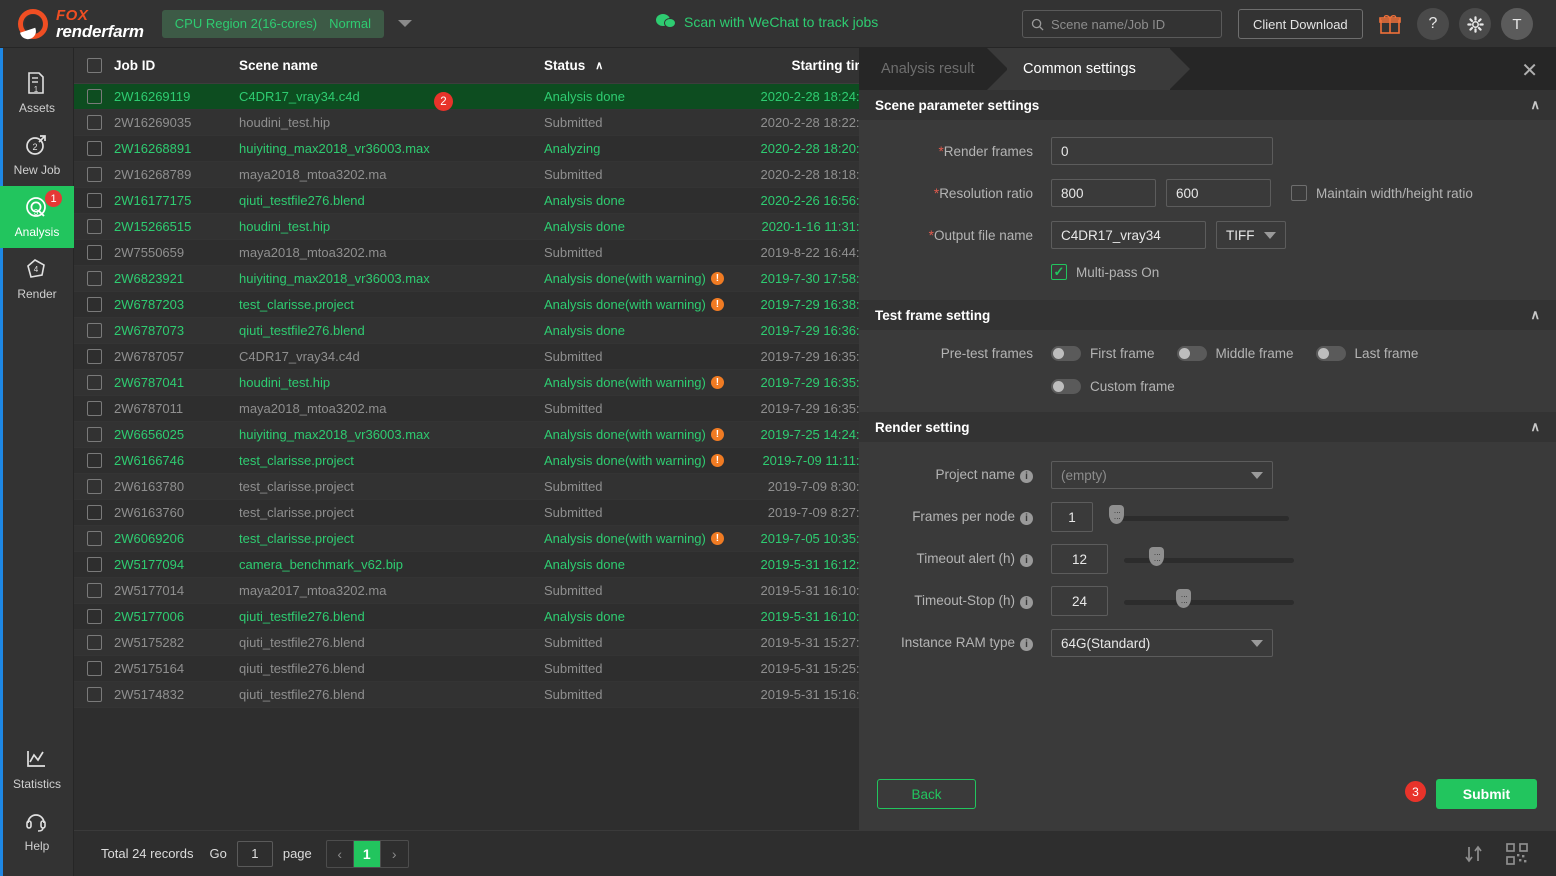  Describe the element at coordinates (81, 24) in the screenshot. I see `brand-logo: FOX renderfarm` at that location.